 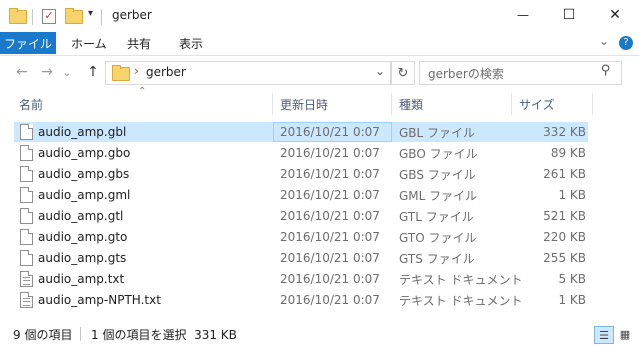 What do you see at coordinates (81, 279) in the screenshot?
I see `file-name: audio_amp.txt` at bounding box center [81, 279].